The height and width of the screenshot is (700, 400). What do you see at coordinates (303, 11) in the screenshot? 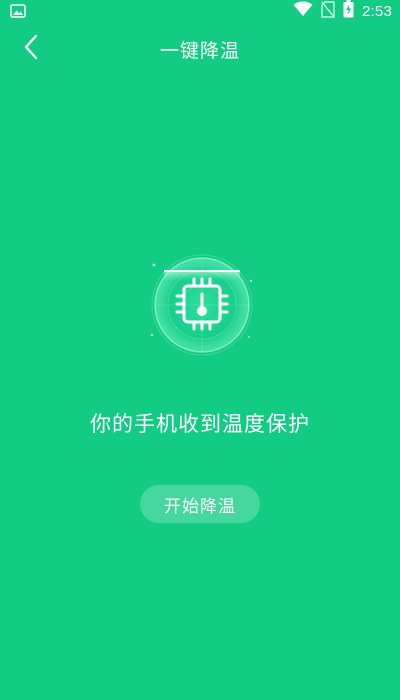
I see `wifi-icon` at bounding box center [303, 11].